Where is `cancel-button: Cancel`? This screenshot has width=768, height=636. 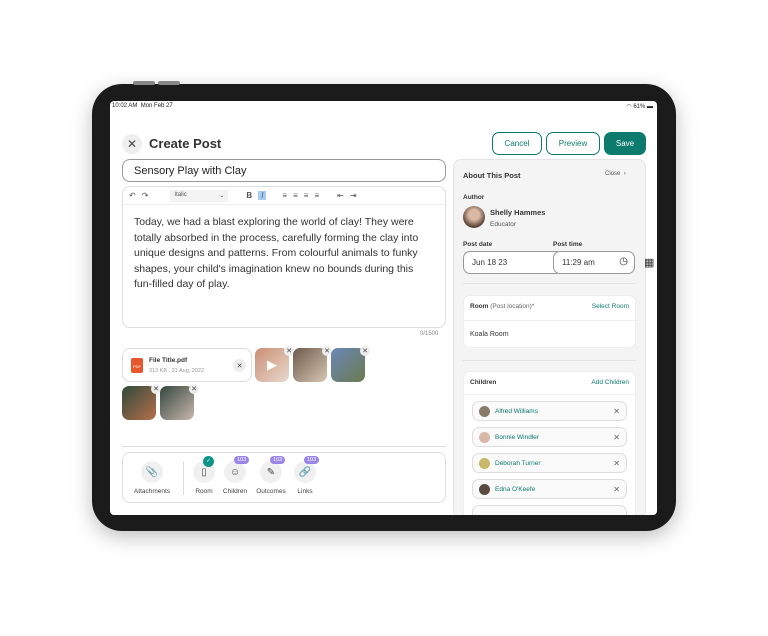
cancel-button: Cancel is located at coordinates (517, 143).